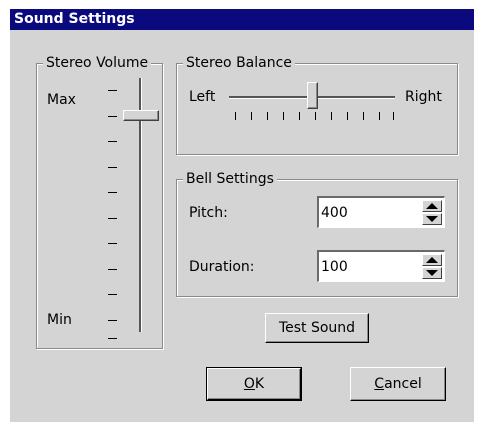 This screenshot has width=484, height=422. I want to click on test-sound-label: Test Sound, so click(317, 328).